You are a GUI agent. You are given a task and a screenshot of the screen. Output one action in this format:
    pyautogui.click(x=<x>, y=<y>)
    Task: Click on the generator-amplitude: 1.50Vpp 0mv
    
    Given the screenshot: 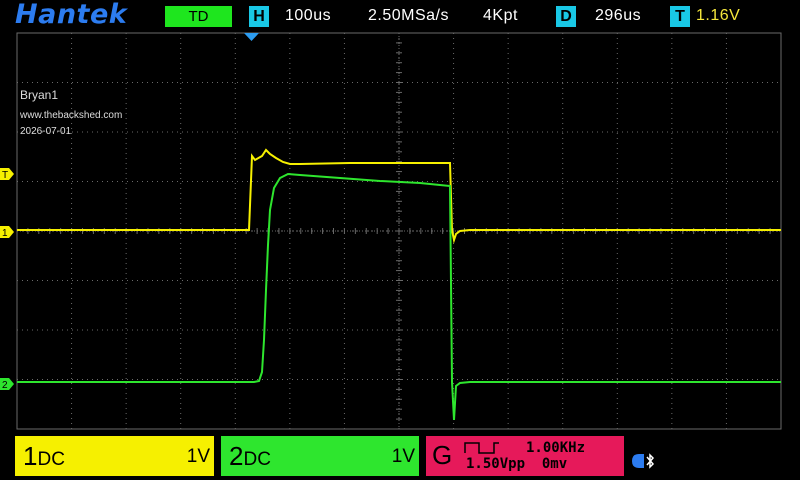 What is the action you would take?
    pyautogui.click(x=517, y=464)
    